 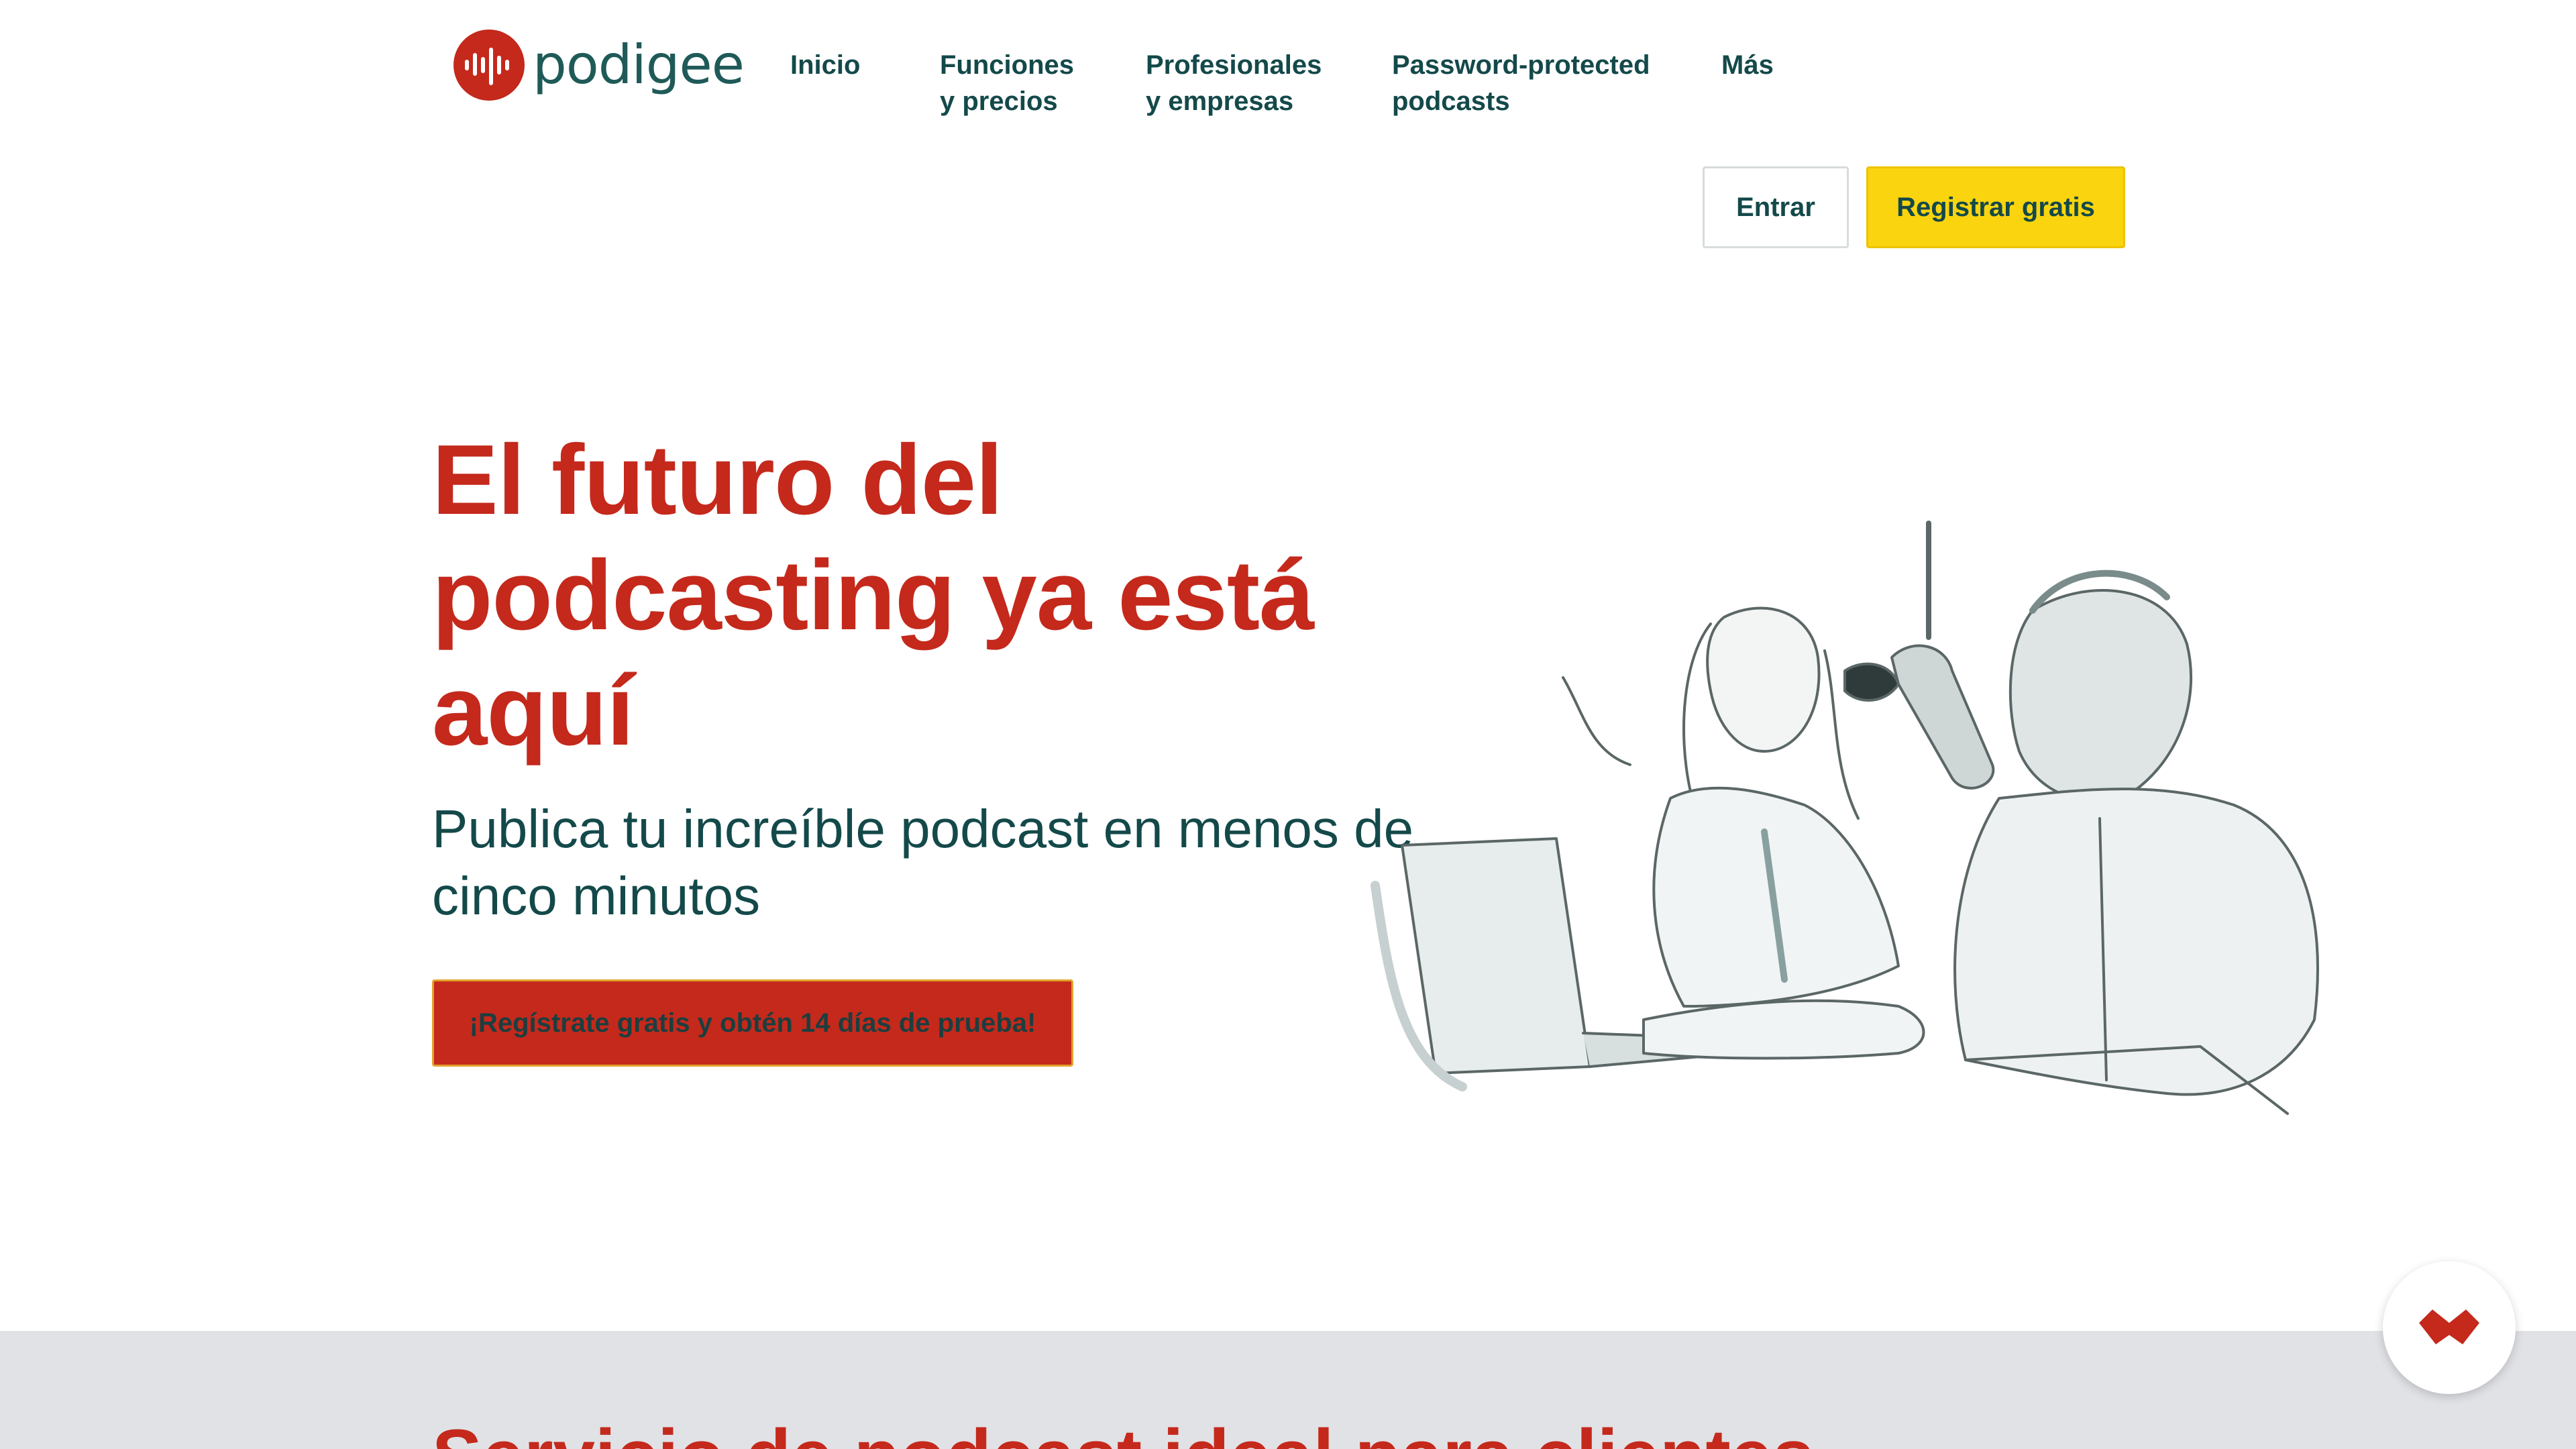 What do you see at coordinates (1234, 83) in the screenshot?
I see `nav-item-profesionales-empresas: Profesionales y empresas` at bounding box center [1234, 83].